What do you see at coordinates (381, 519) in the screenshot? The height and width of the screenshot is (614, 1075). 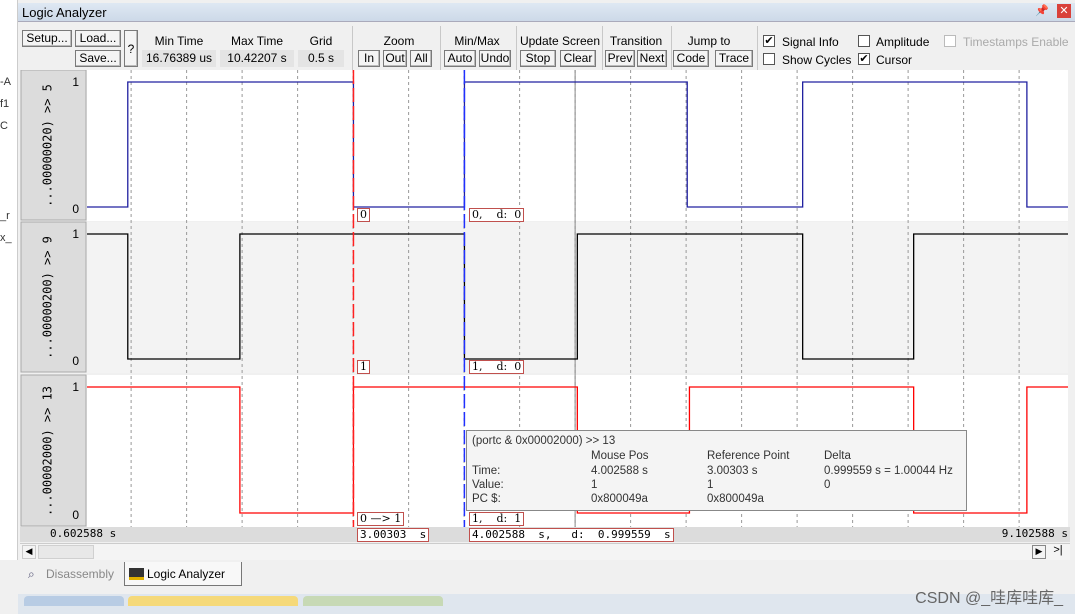 I see `ref-value-marker: 0 —> 1` at bounding box center [381, 519].